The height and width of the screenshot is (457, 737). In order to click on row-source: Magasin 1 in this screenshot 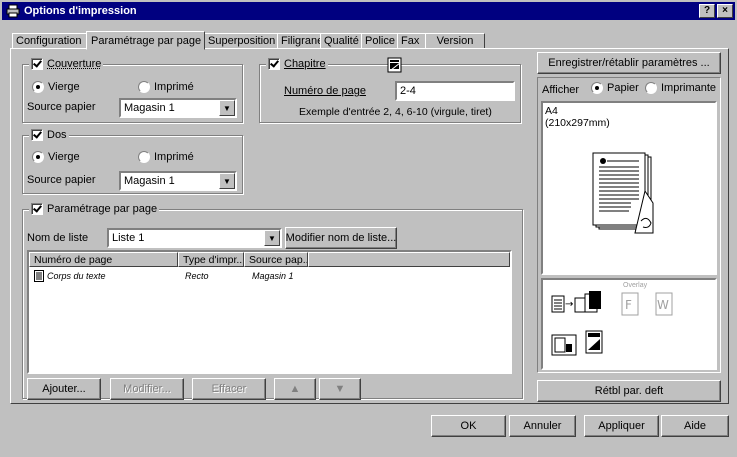, I will do `click(273, 276)`.